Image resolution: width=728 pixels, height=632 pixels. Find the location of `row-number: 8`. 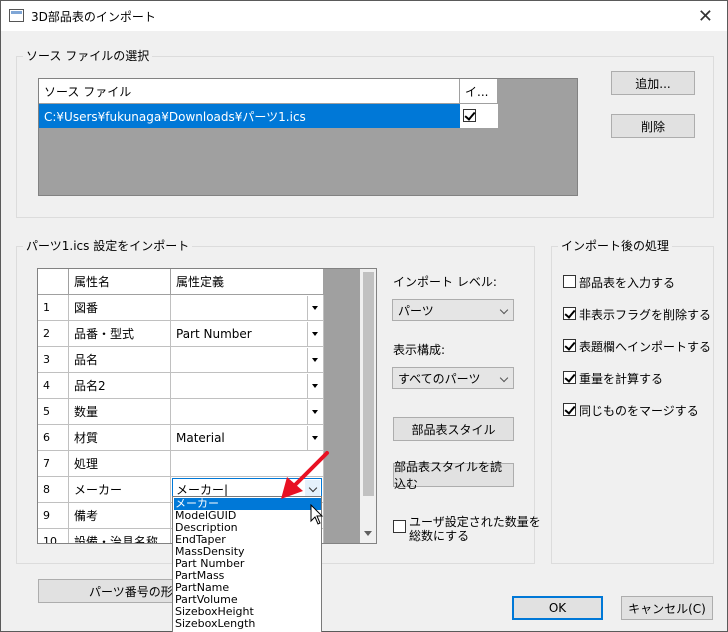

row-number: 8 is located at coordinates (53, 490).